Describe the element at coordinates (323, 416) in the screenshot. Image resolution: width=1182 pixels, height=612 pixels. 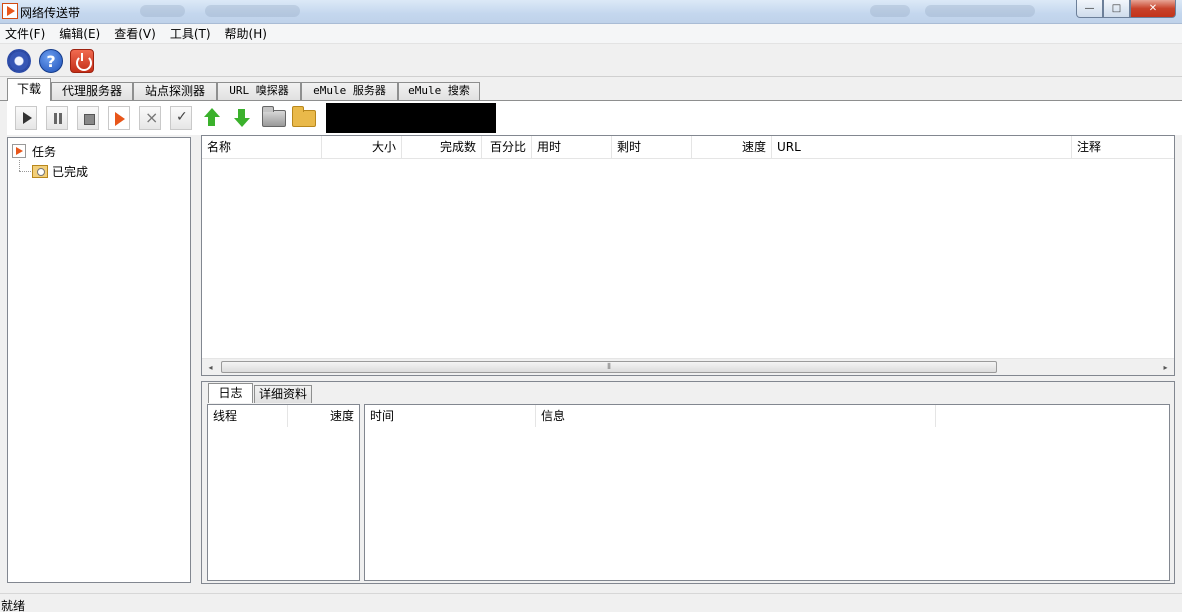
I see `column-header-thread-speed: 速度` at that location.